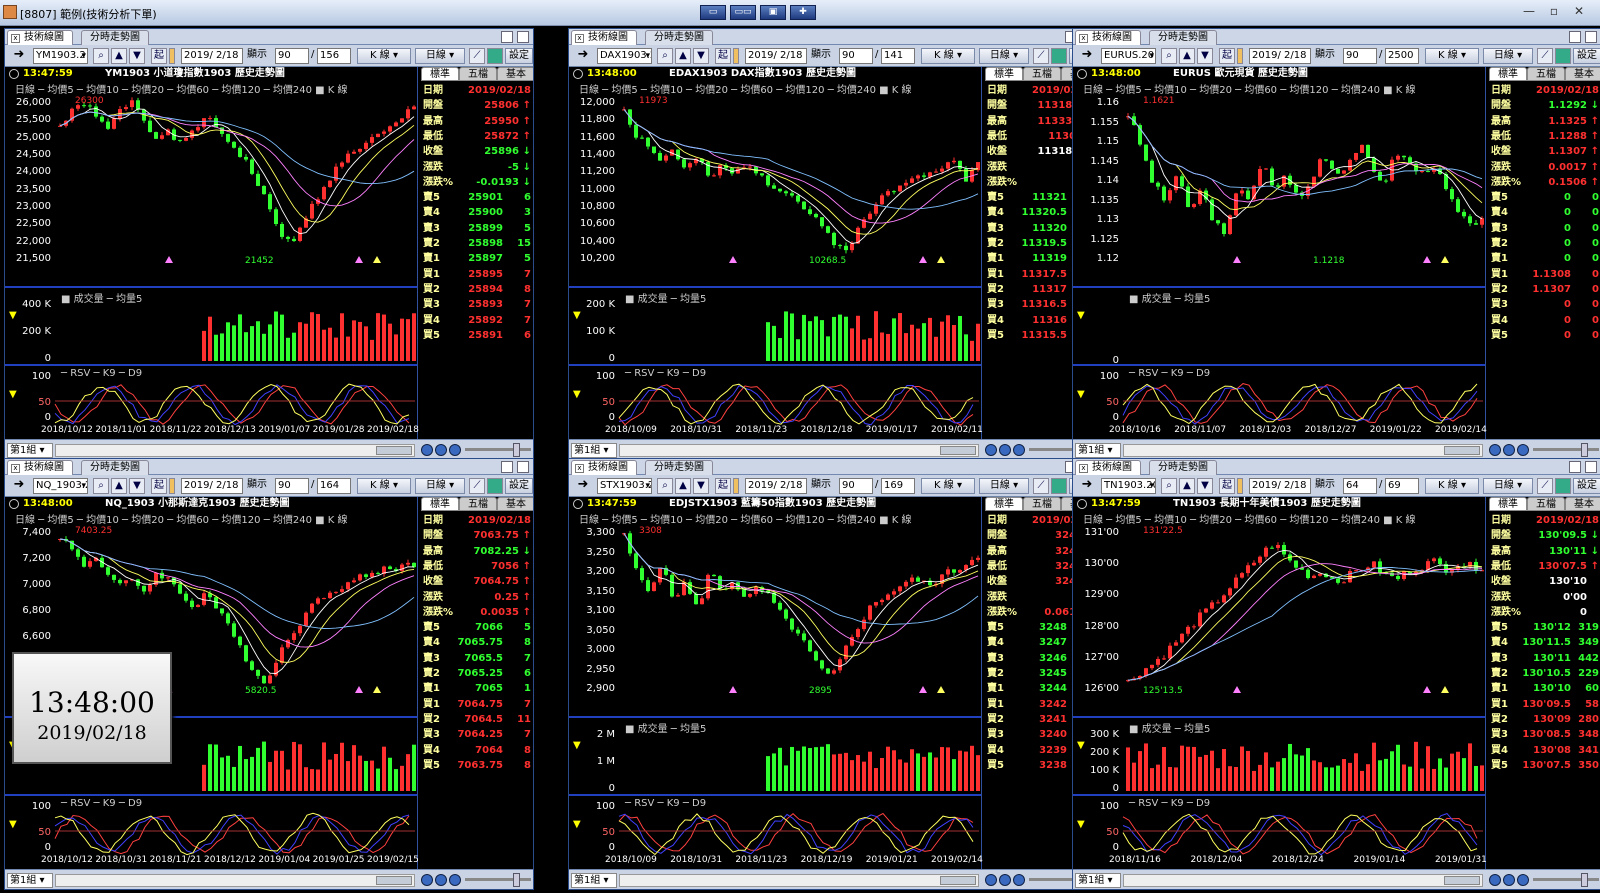  I want to click on link-arrow-icon: ➜, so click(583, 56).